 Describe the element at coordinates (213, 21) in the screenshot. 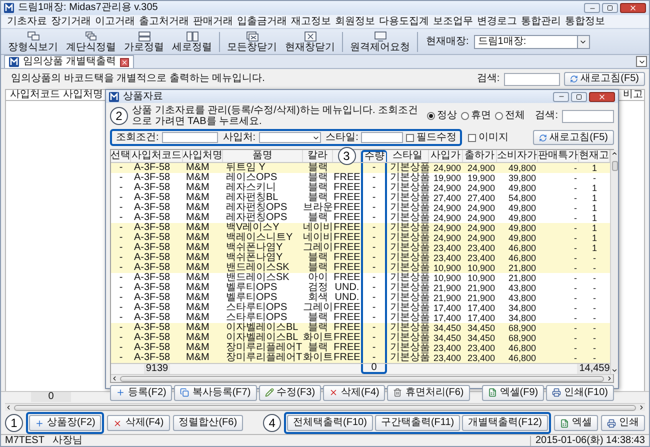

I see `menu-item: 판매거래` at that location.